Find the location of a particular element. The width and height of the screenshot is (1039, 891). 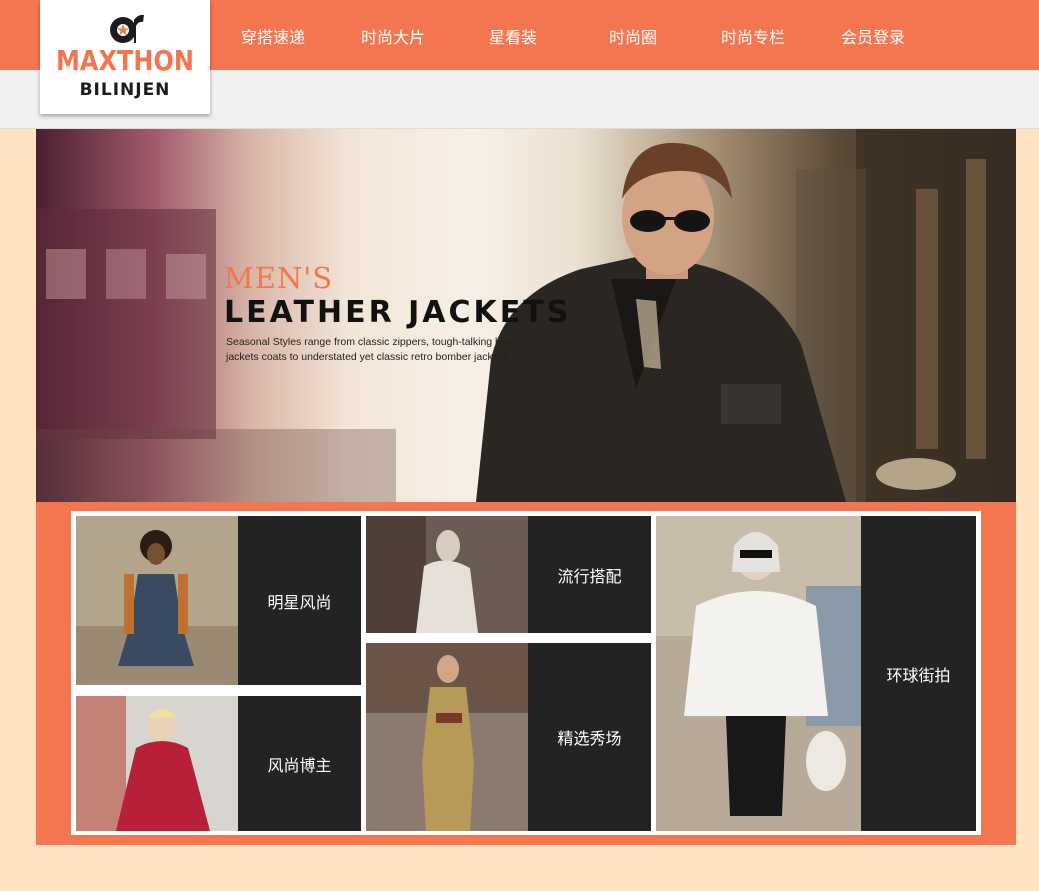

logo-sub-text: BILINJEN is located at coordinates (125, 90).